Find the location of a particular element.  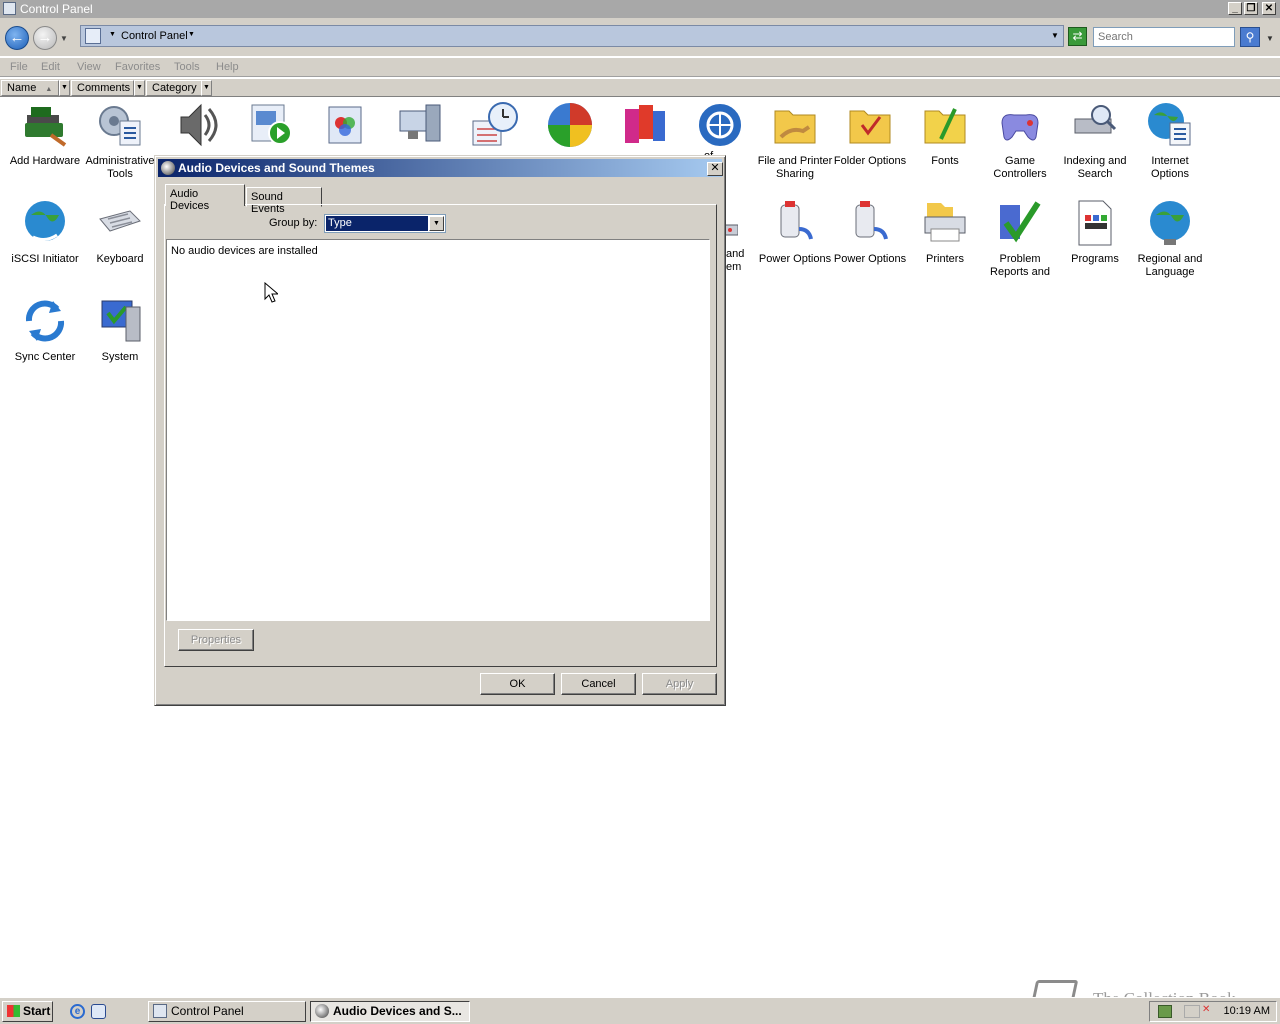

column-category: Category is located at coordinates (174, 88).